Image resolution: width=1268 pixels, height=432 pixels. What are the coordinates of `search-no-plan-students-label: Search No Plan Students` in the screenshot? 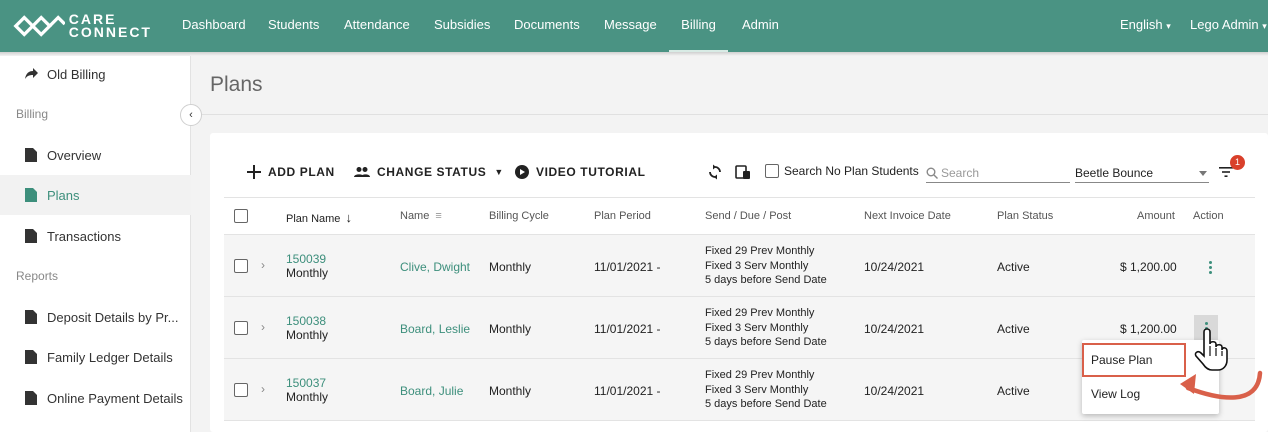 It's located at (851, 171).